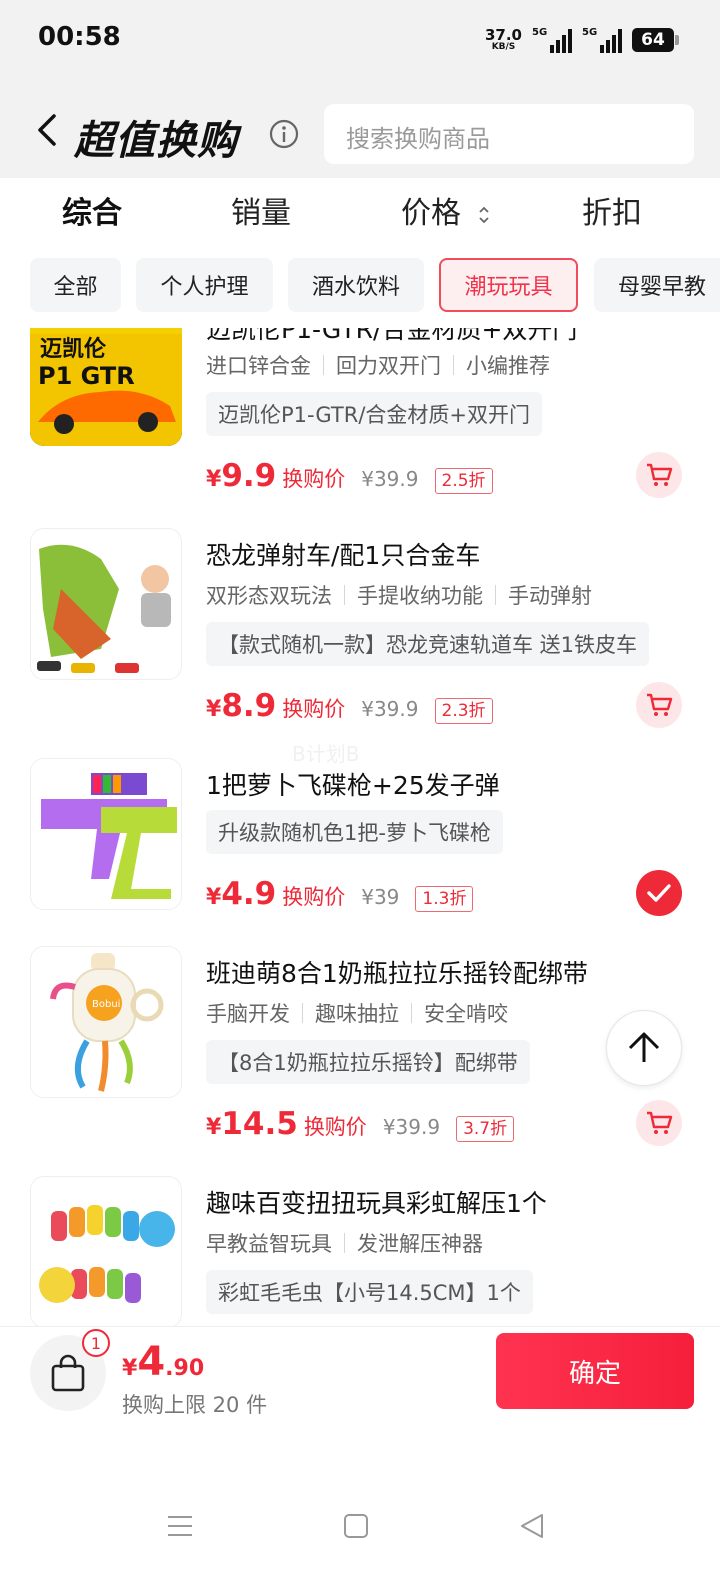  Describe the element at coordinates (397, 973) in the screenshot. I see `product-title: 班迪萌8合1奶瓶拉拉乐摇铃配绑带` at that location.